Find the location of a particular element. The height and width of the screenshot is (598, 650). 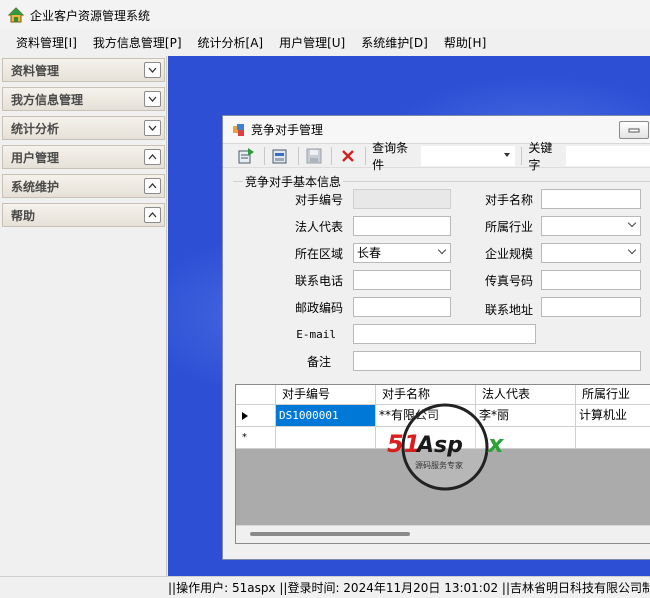

svg-text: x is located at coordinates (496, 444).